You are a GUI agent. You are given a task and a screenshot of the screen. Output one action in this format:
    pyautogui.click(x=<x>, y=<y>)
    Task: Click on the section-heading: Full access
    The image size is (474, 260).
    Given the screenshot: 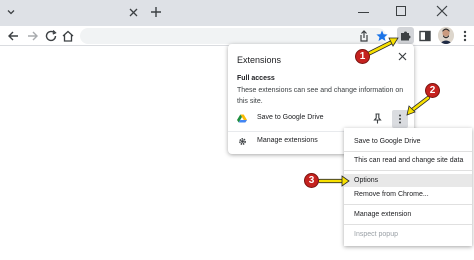 What is the action you would take?
    pyautogui.click(x=256, y=78)
    